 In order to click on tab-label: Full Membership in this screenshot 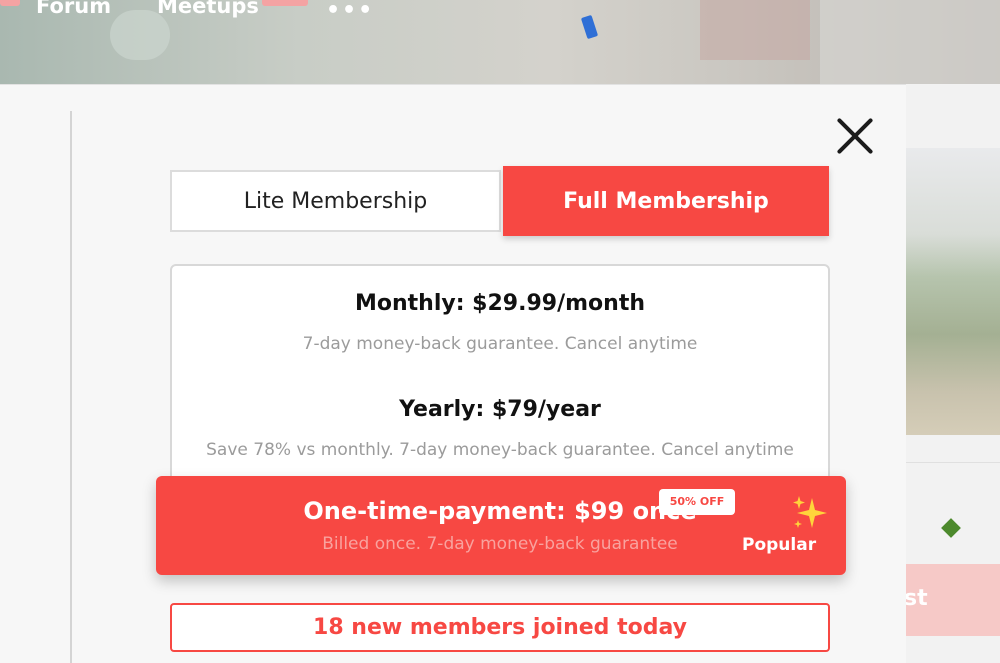, I will do `click(666, 201)`.